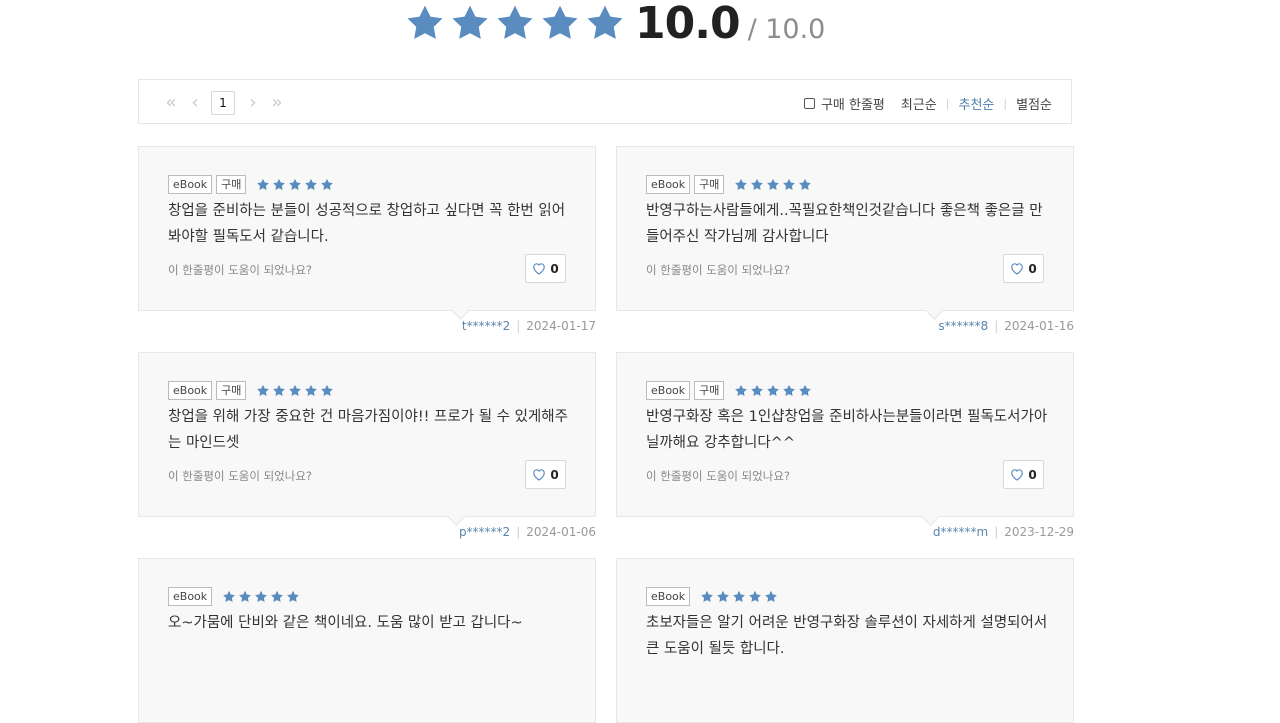 The width and height of the screenshot is (1280, 723). I want to click on rating-max: / 10.0, so click(786, 29).